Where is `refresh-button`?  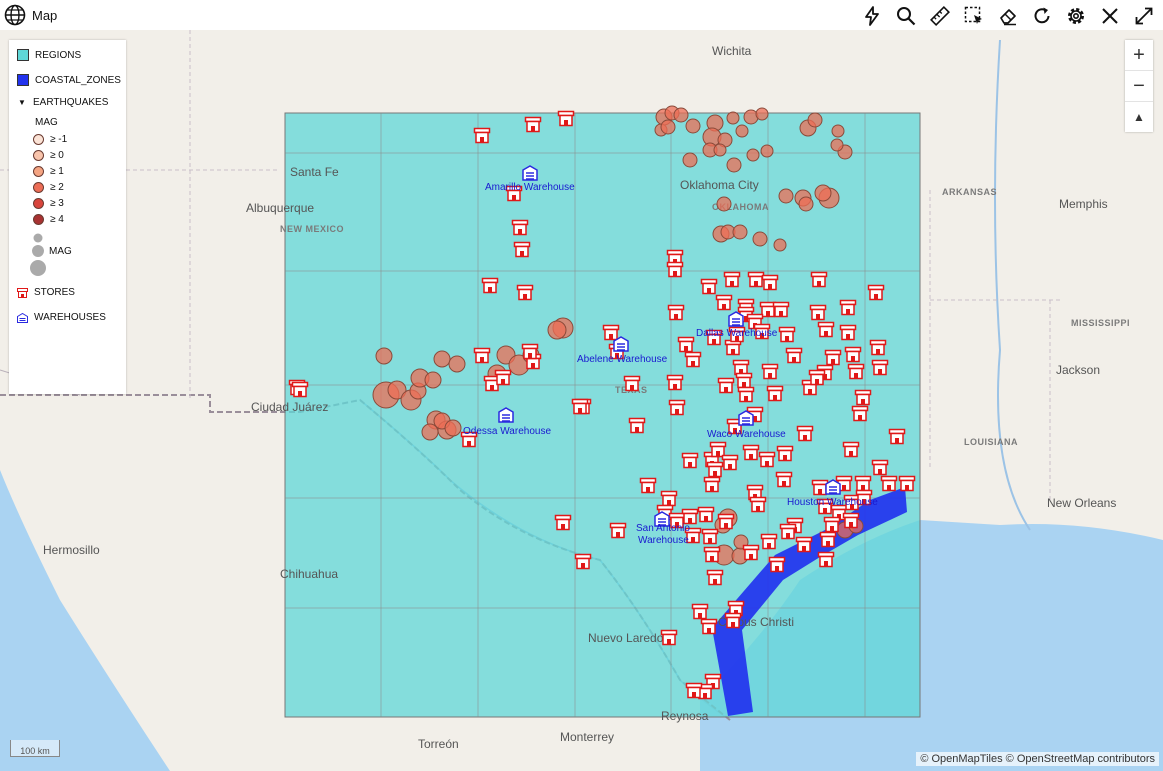 refresh-button is located at coordinates (1041, 15).